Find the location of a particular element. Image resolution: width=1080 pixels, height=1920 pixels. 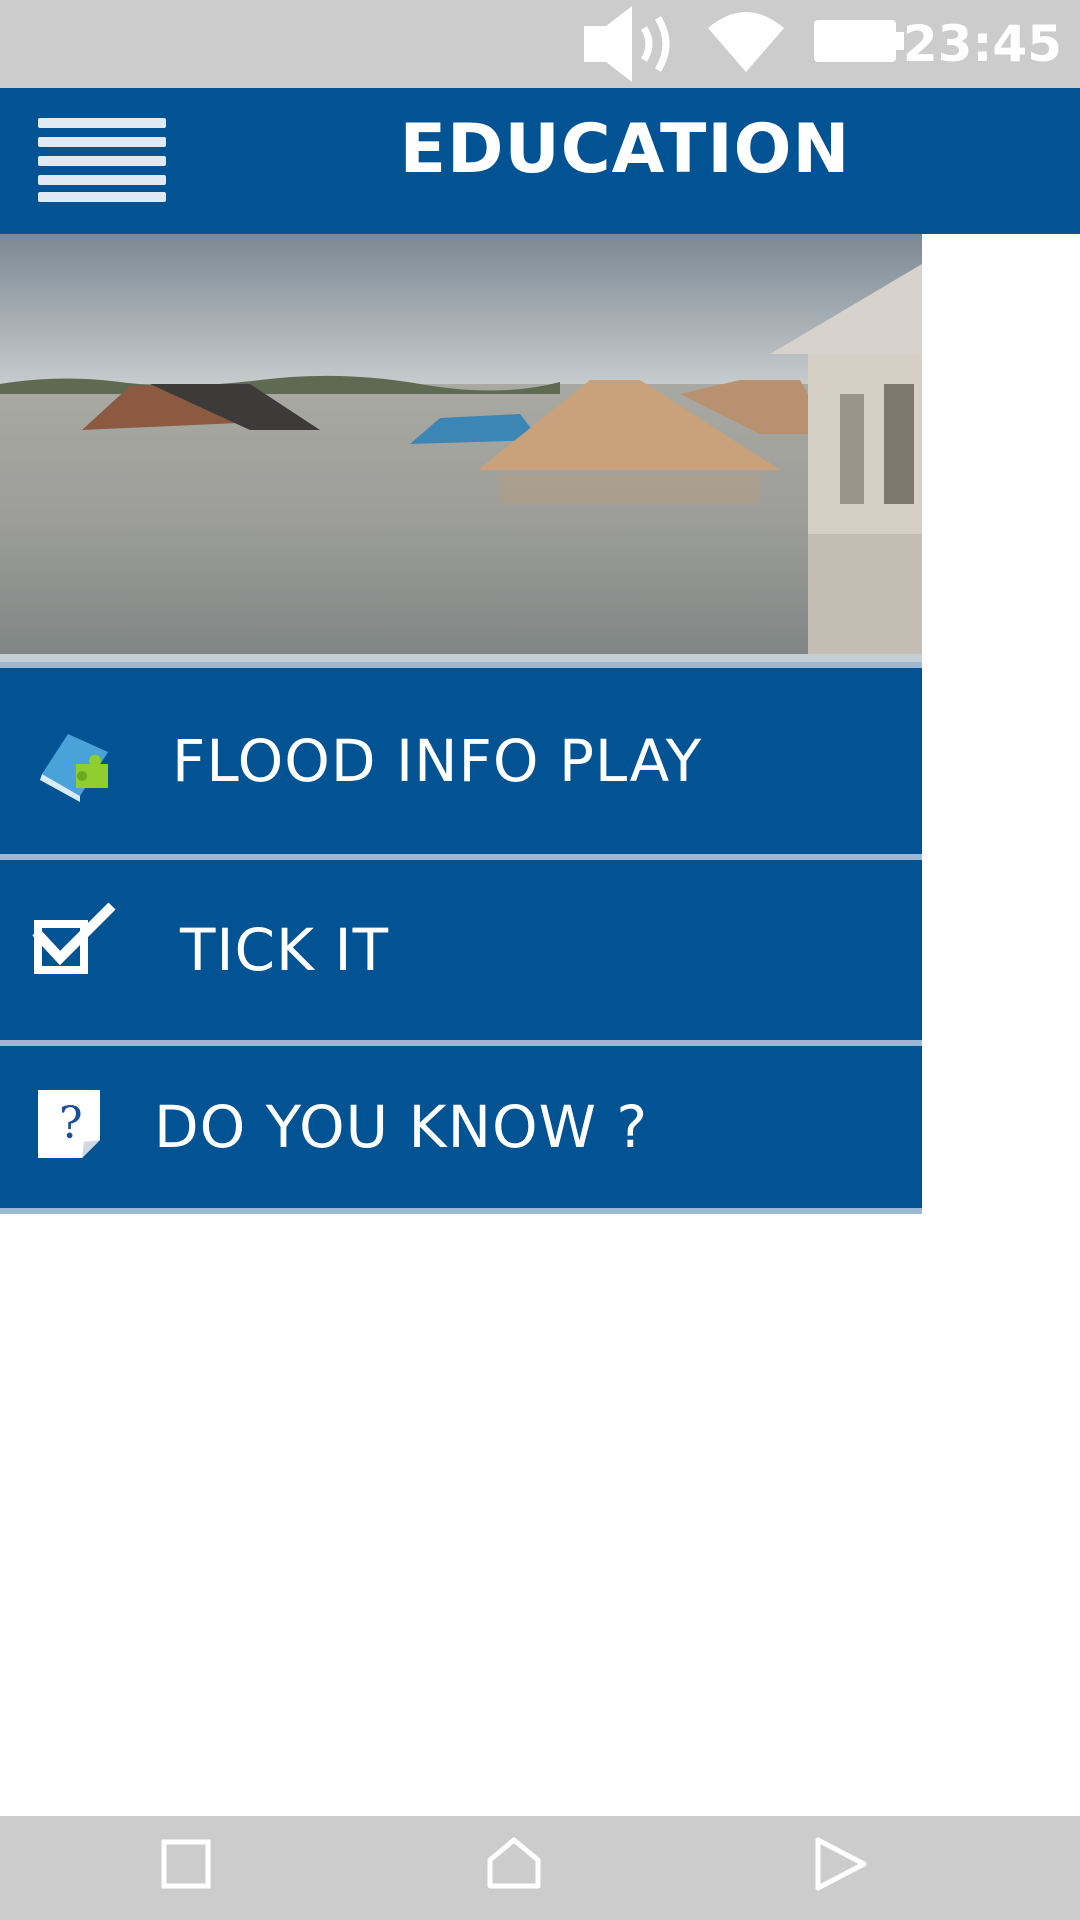

puzzle-book-icon is located at coordinates (74, 768).